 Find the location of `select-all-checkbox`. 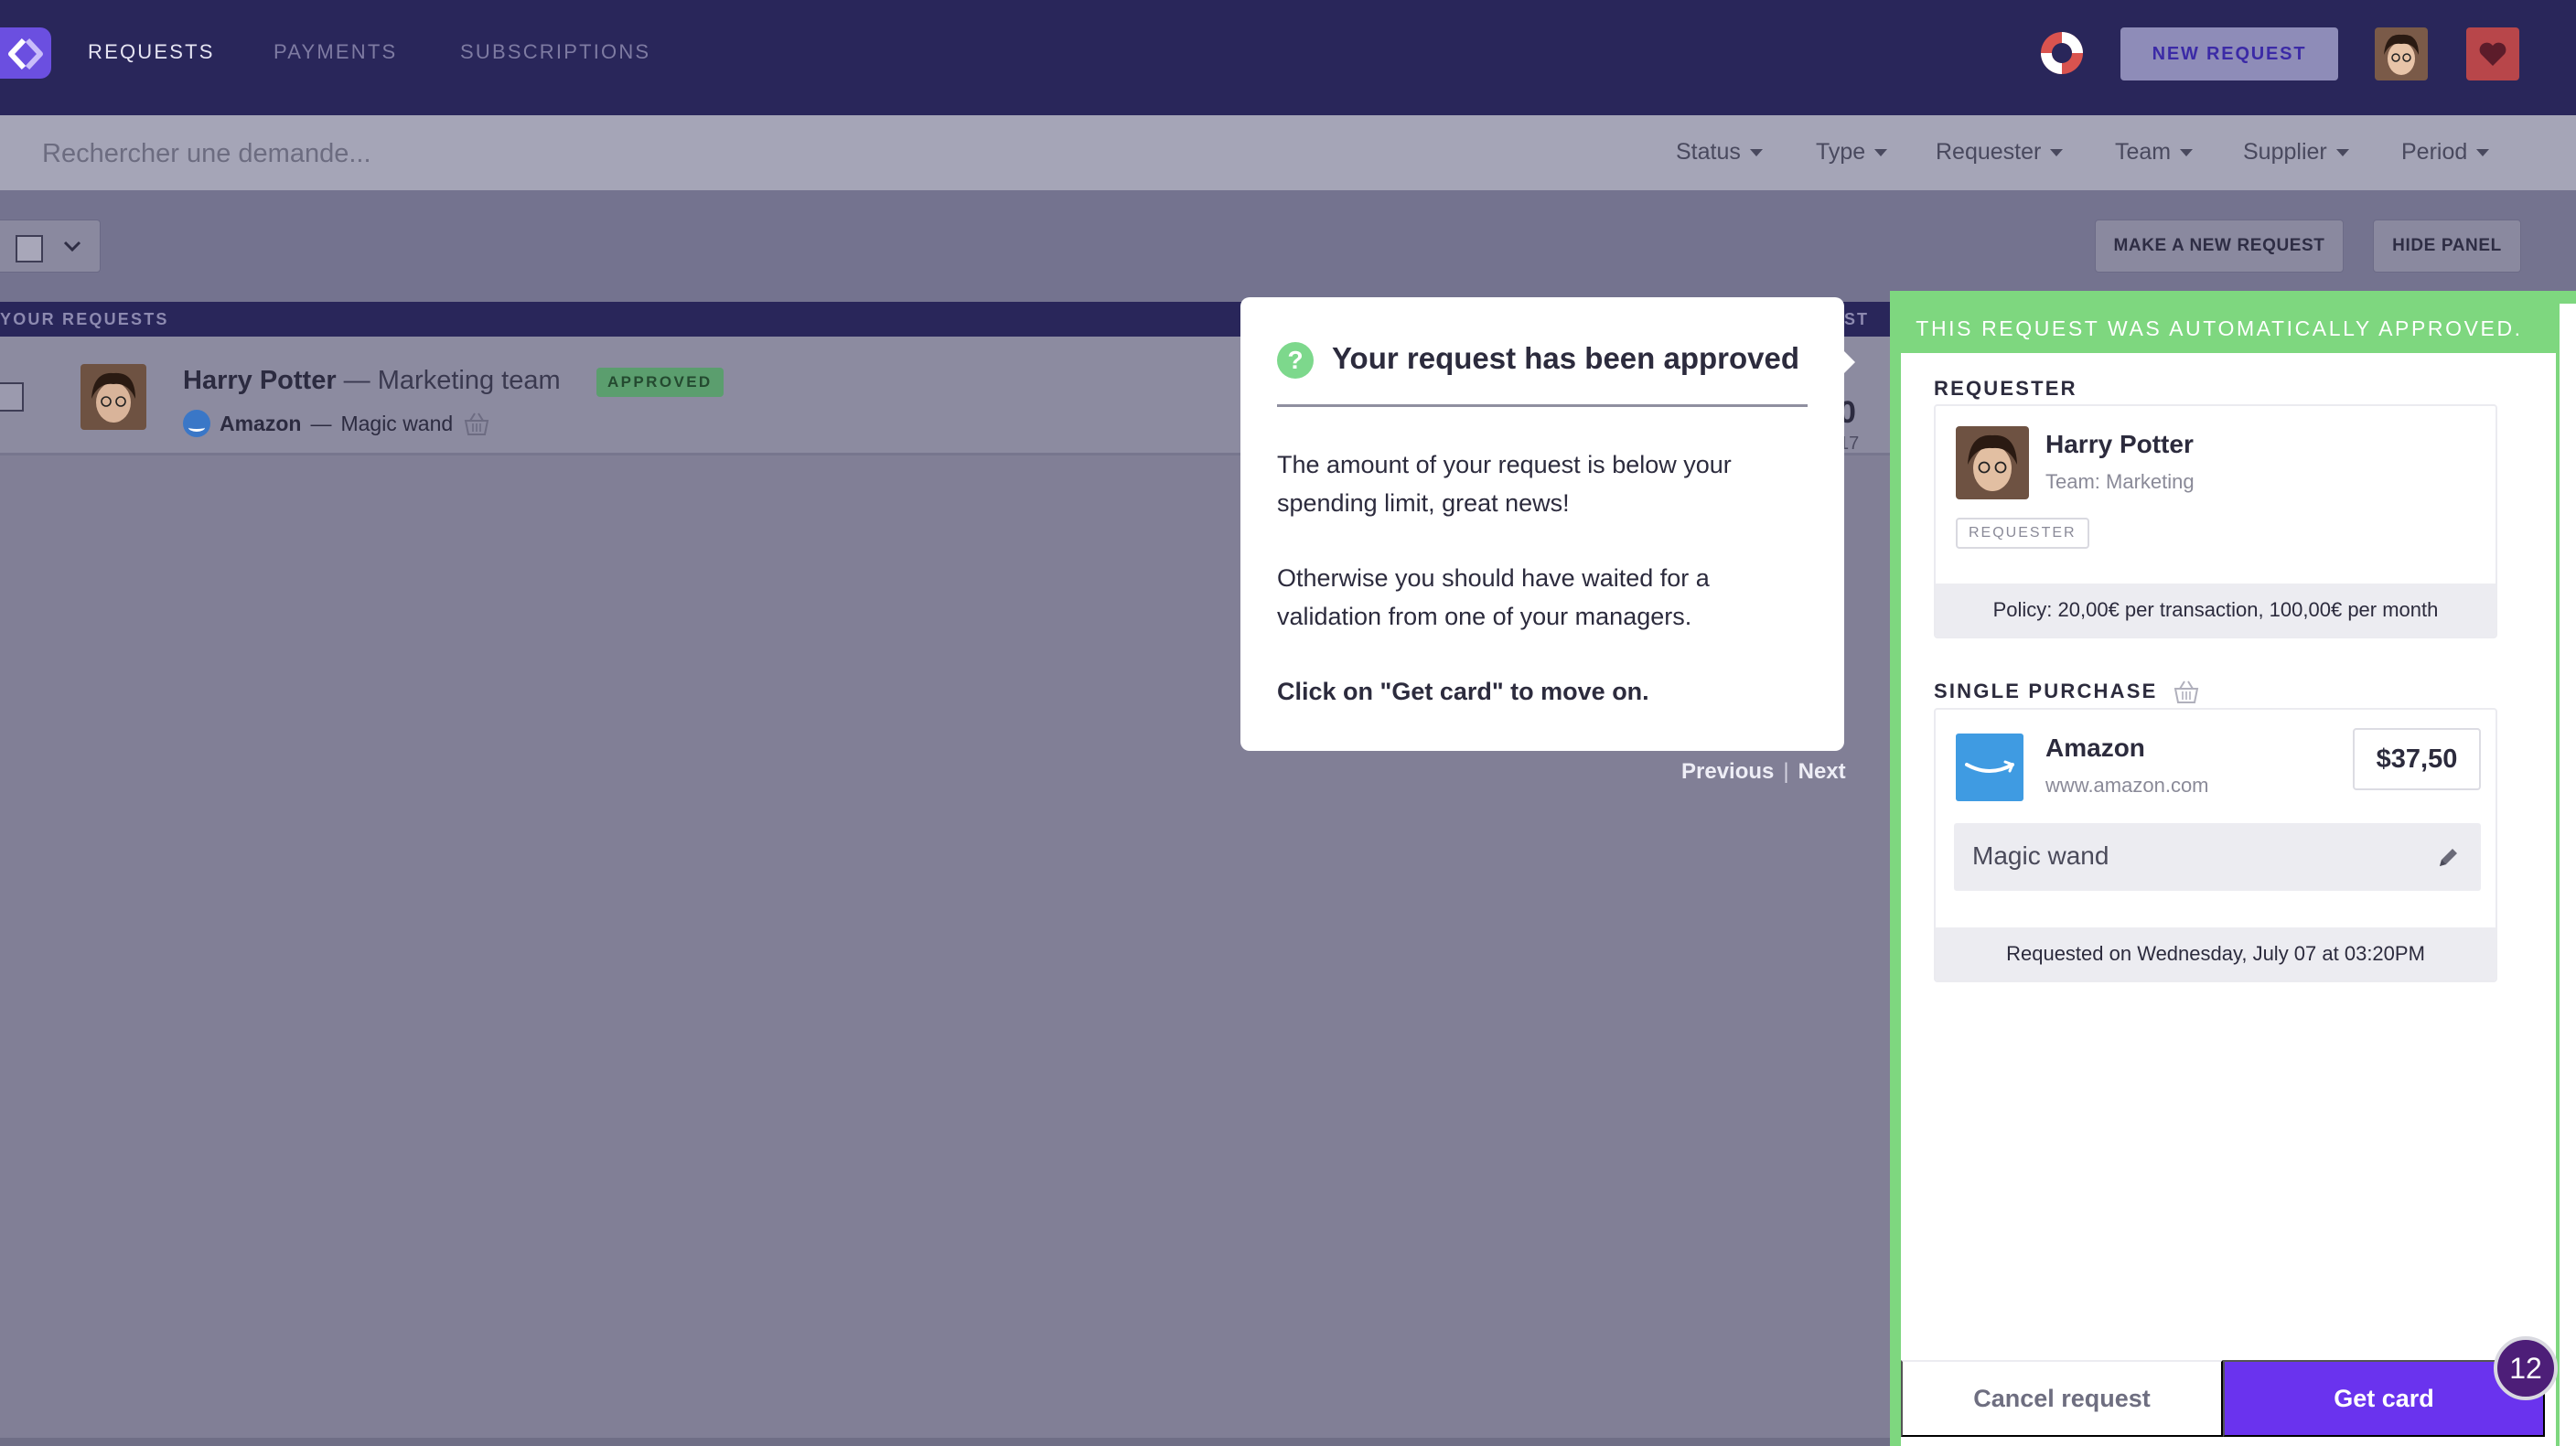

select-all-checkbox is located at coordinates (30, 248).